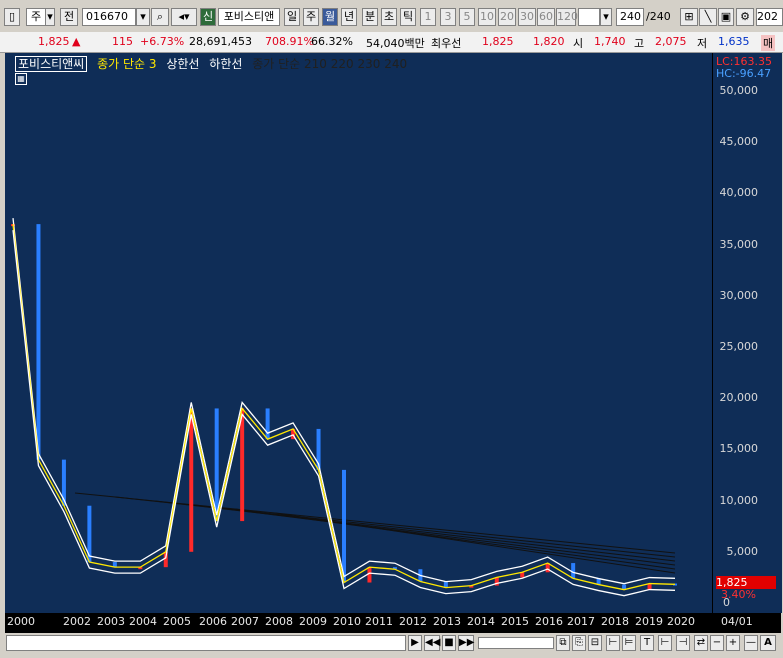  I want to click on period-minute: 분, so click(370, 17).